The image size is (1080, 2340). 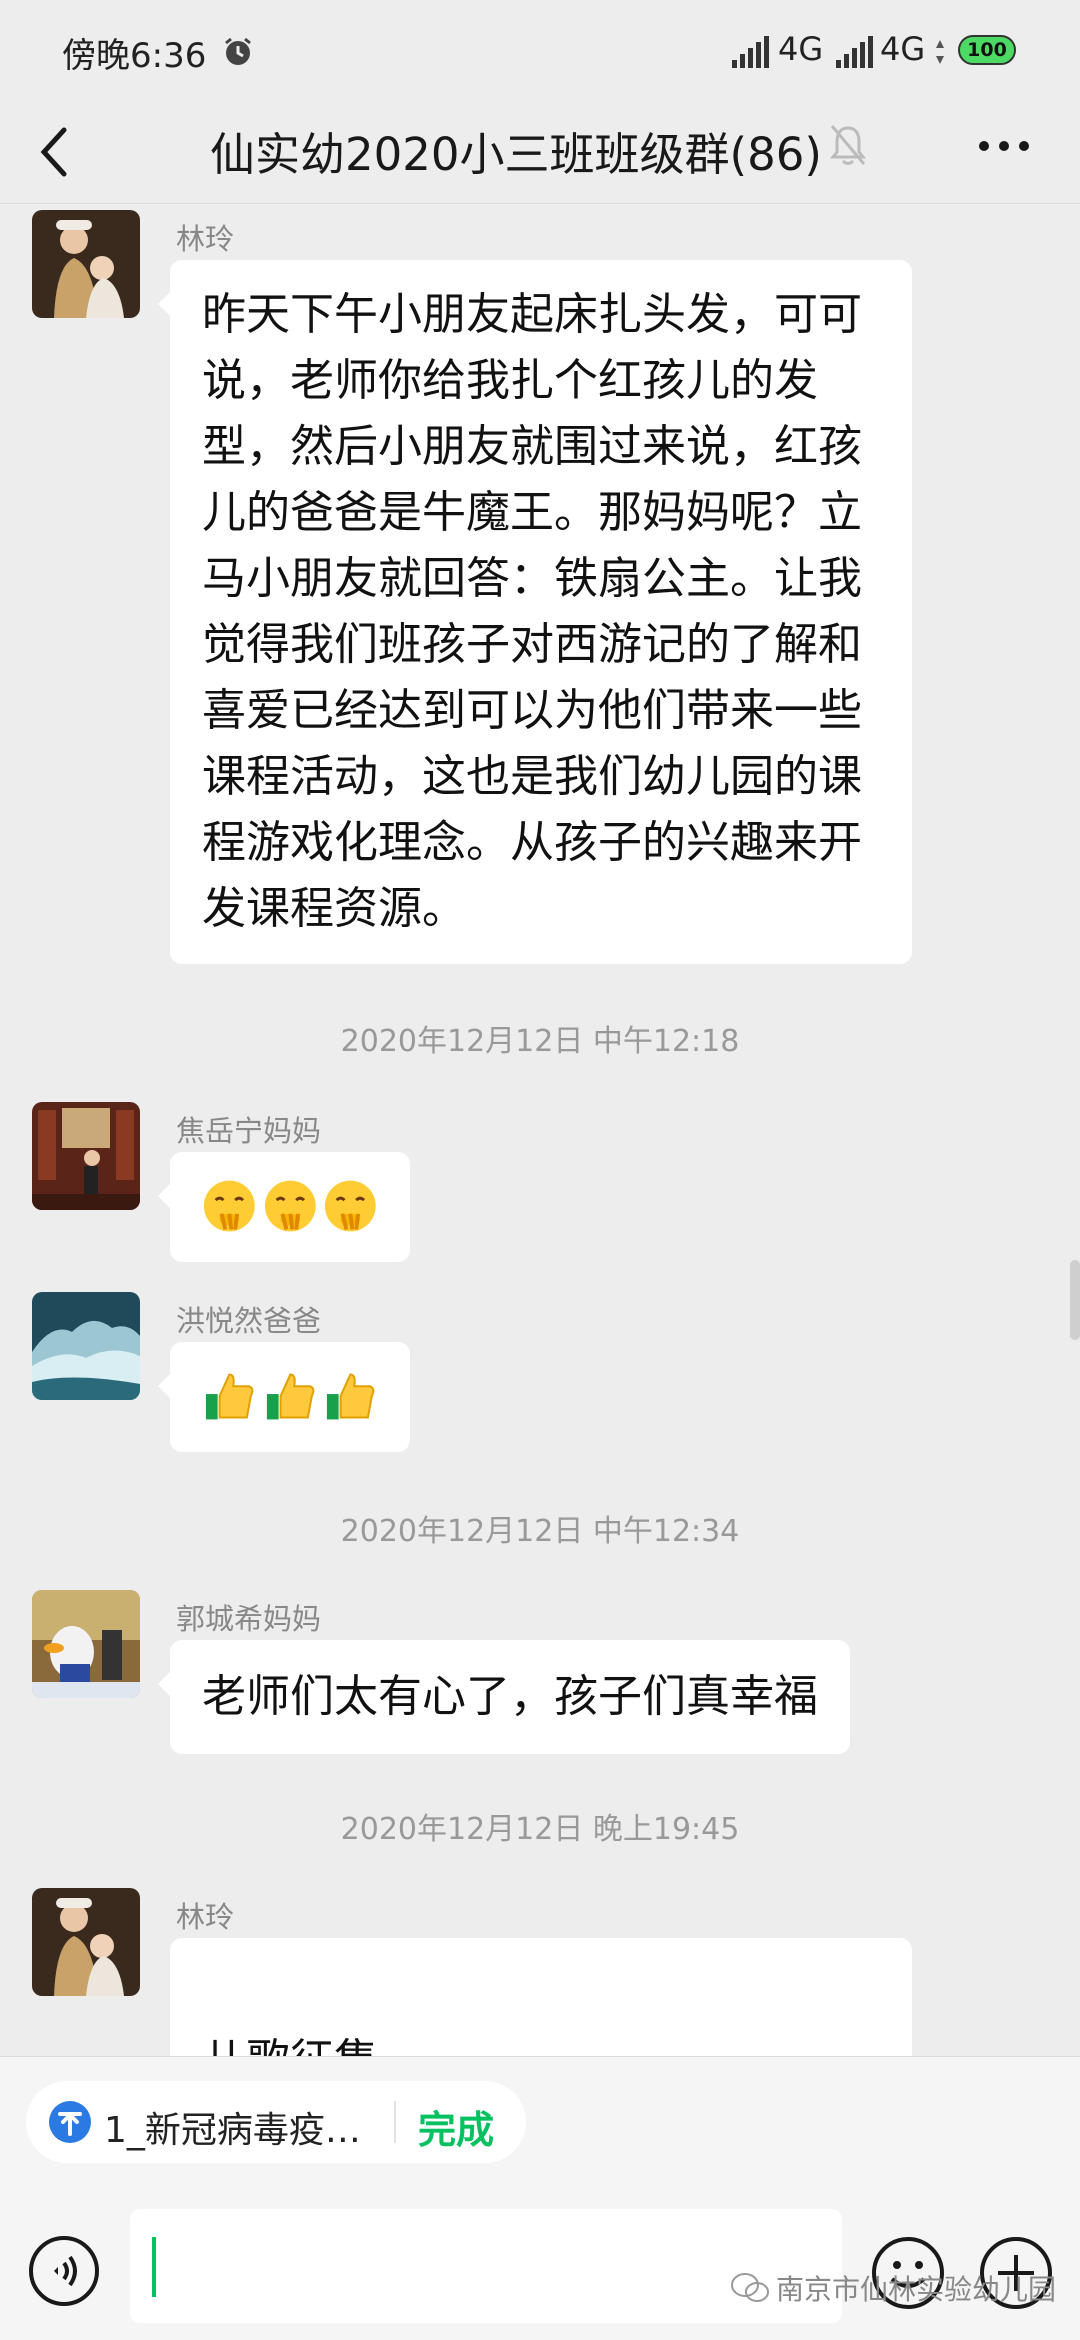 I want to click on pinned-file-bar: 1_新冠病毒疫… 完成, so click(x=276, y=2122).